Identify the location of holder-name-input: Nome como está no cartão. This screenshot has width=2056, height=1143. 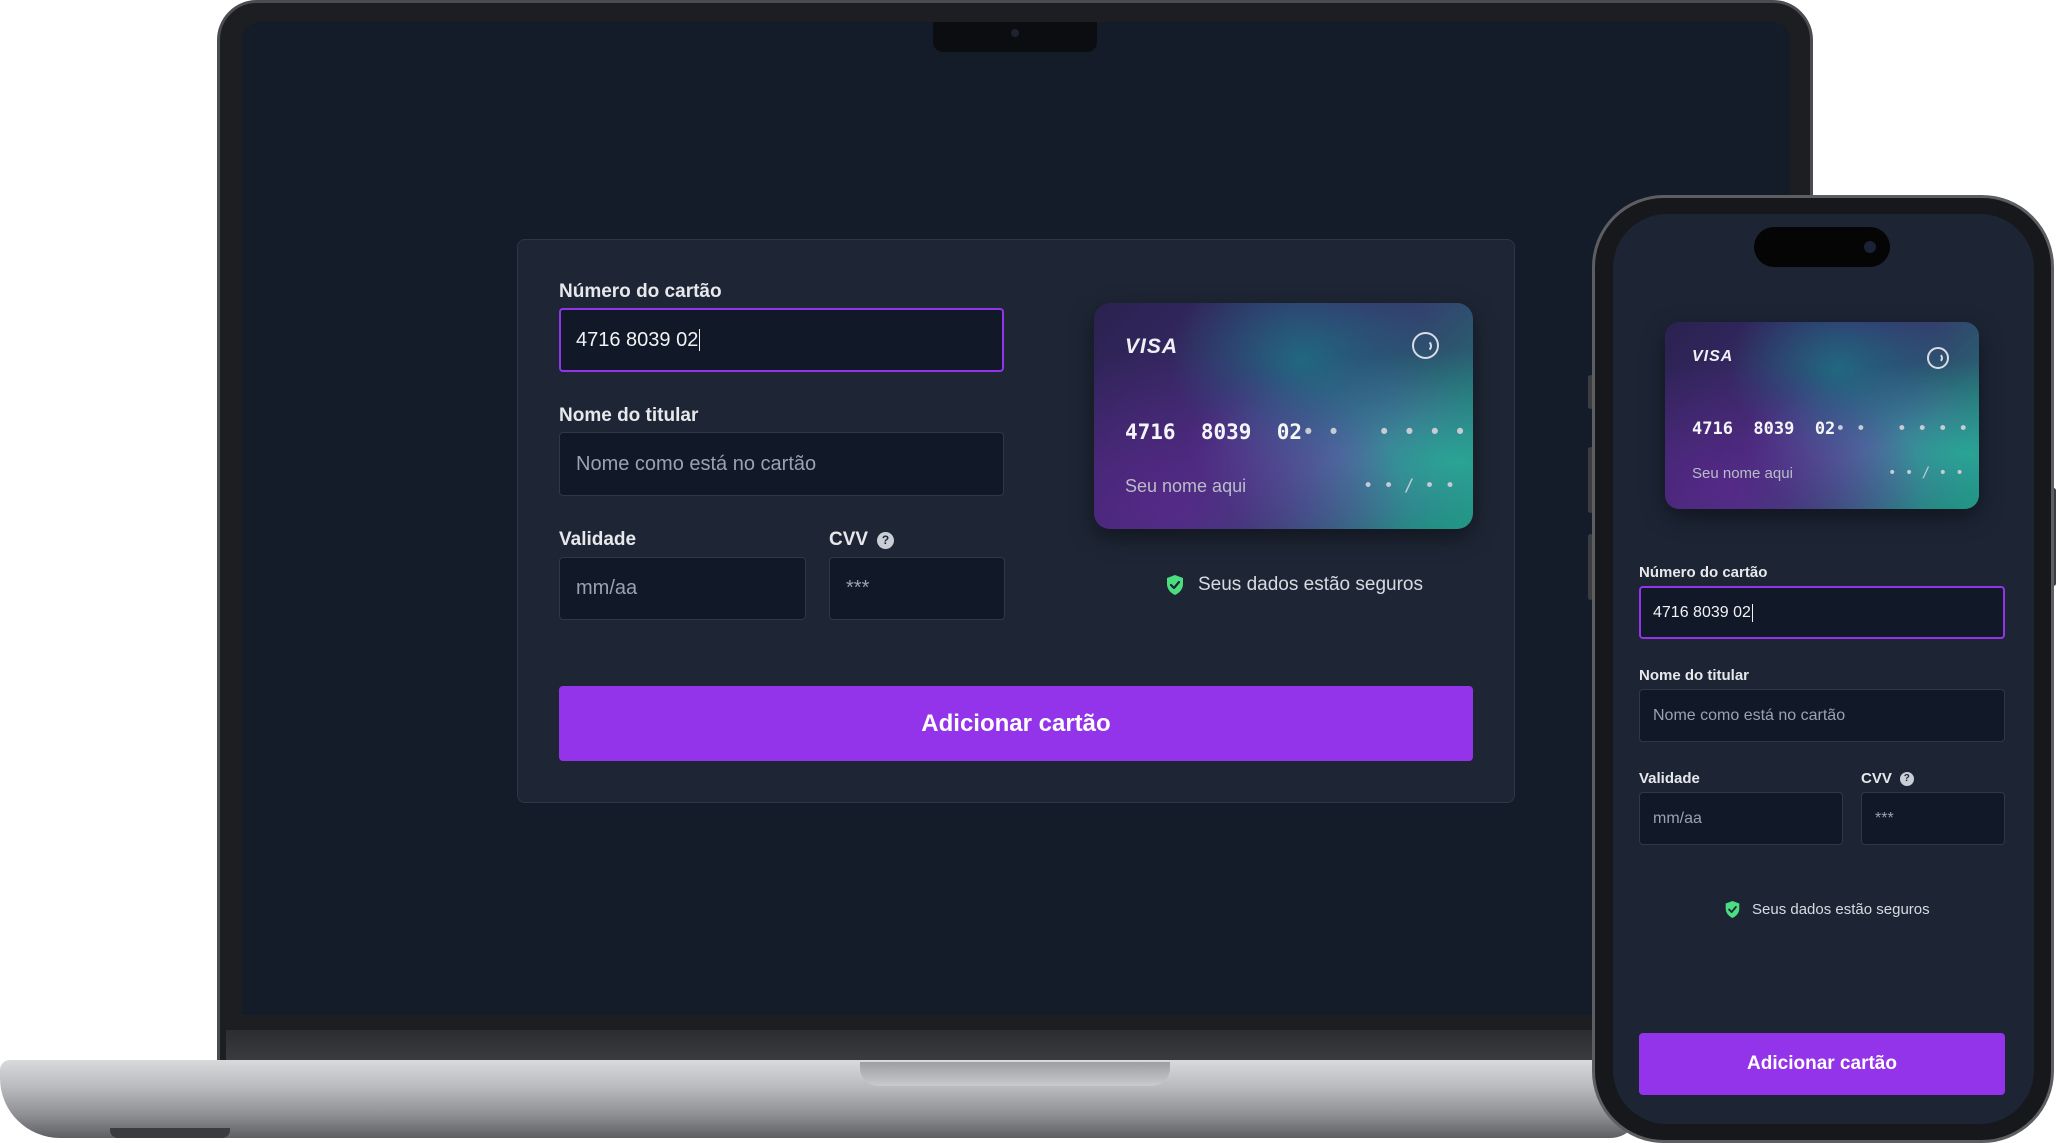
(781, 464).